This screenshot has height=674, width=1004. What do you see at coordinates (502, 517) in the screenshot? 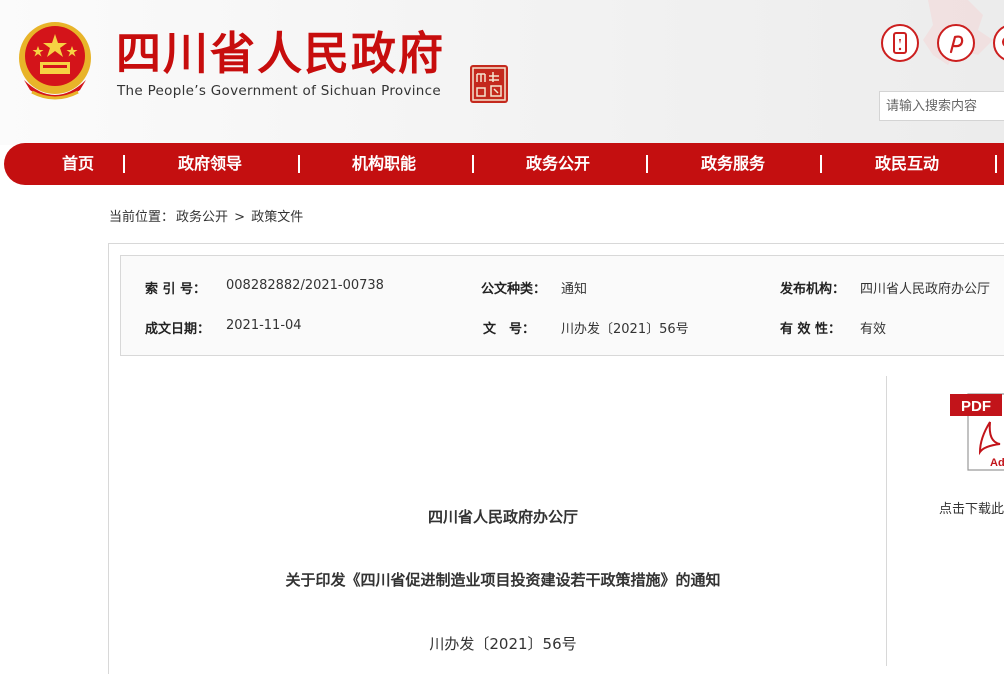
I see `document-issuer: 四川省人民政府办公厅` at bounding box center [502, 517].